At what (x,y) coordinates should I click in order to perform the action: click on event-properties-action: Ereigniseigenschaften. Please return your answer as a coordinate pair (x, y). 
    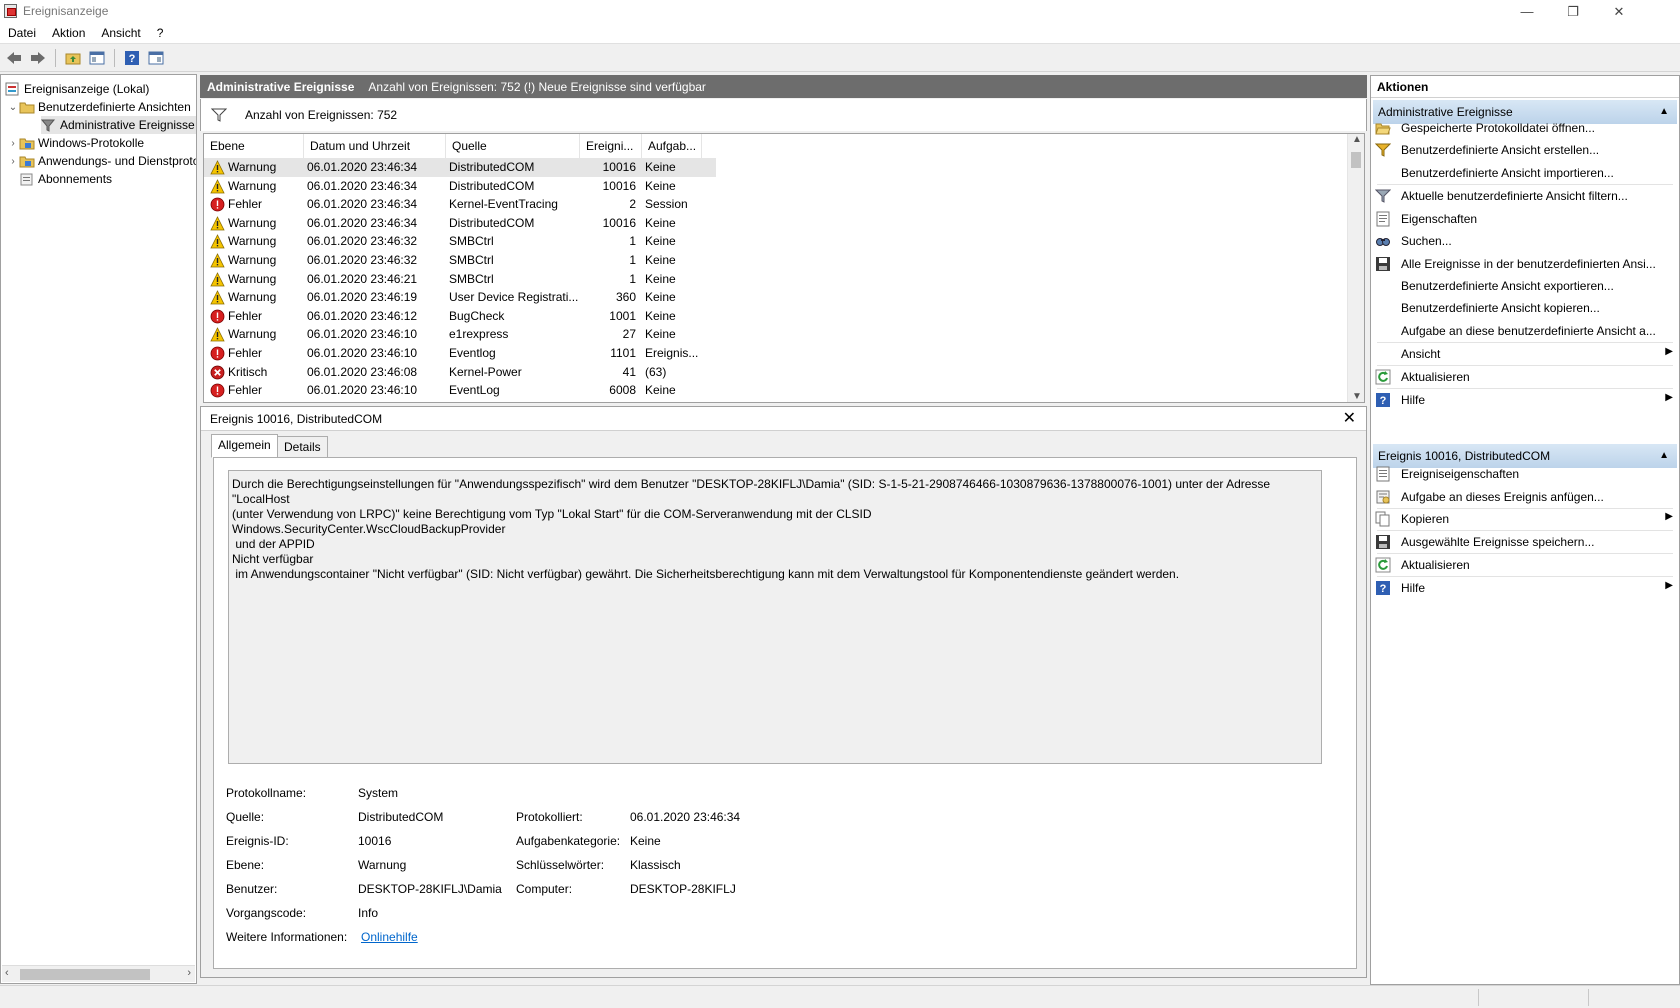
    Looking at the image, I should click on (1525, 473).